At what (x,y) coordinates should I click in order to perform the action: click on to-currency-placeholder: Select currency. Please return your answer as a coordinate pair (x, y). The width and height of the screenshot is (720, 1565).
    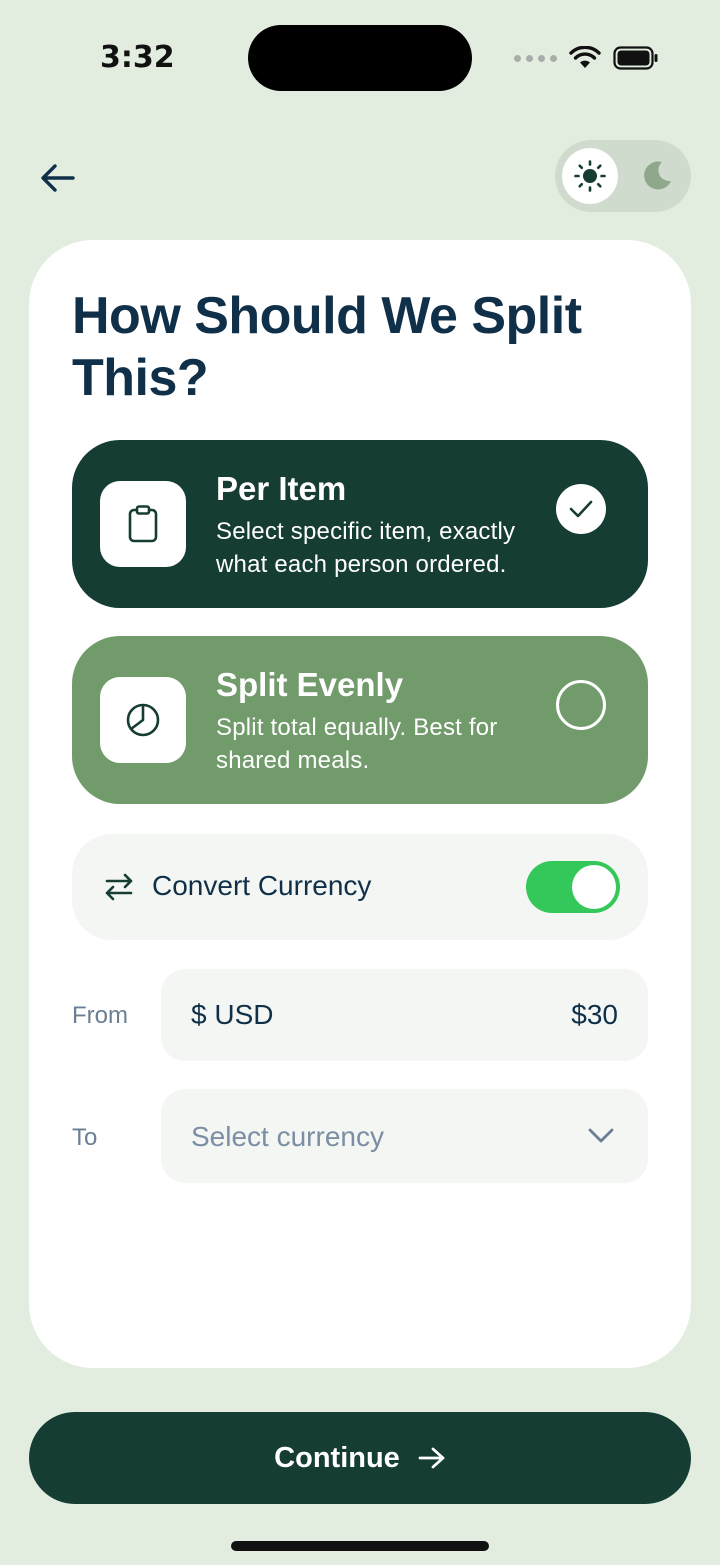
    Looking at the image, I should click on (287, 1136).